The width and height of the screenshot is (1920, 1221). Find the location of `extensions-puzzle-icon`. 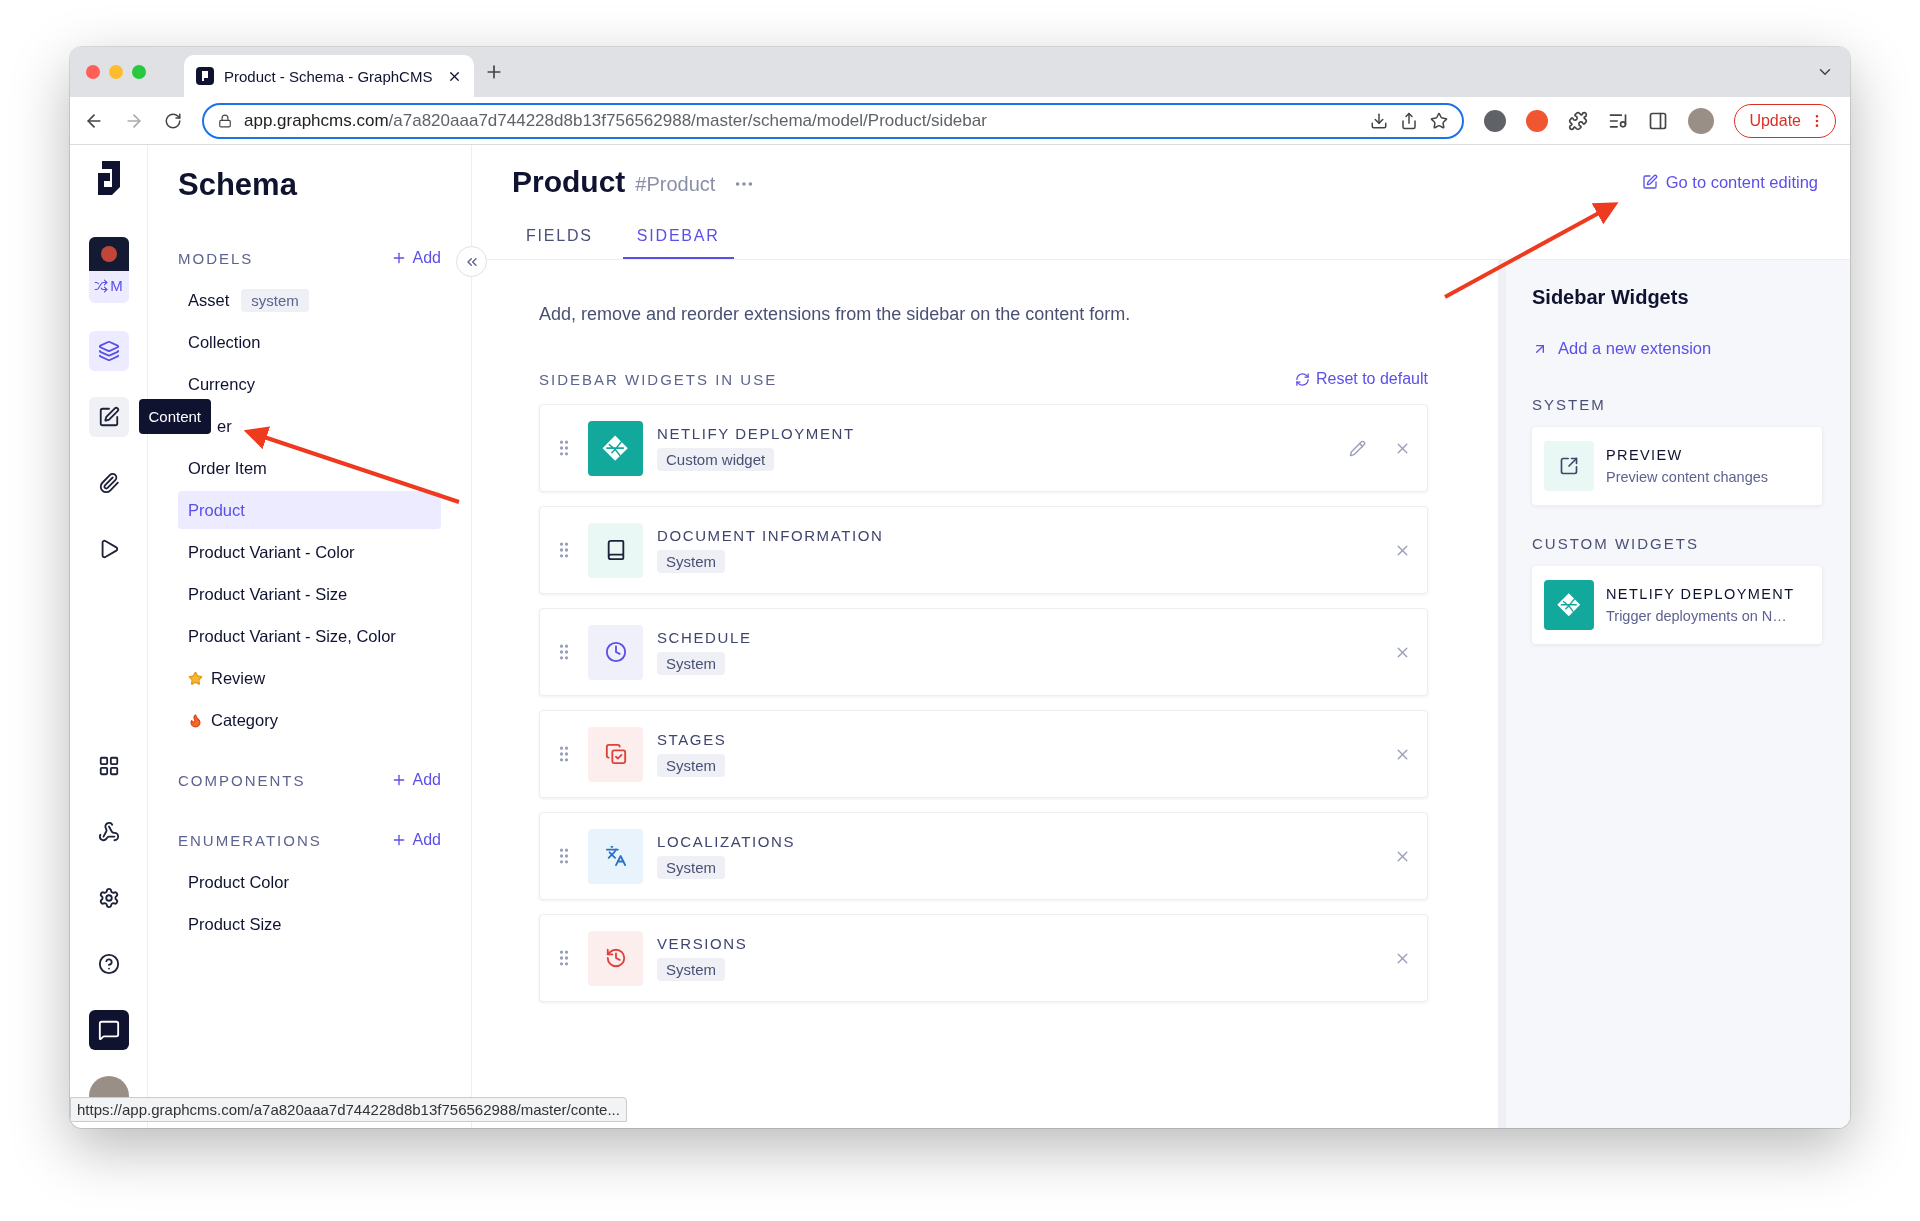

extensions-puzzle-icon is located at coordinates (1578, 120).